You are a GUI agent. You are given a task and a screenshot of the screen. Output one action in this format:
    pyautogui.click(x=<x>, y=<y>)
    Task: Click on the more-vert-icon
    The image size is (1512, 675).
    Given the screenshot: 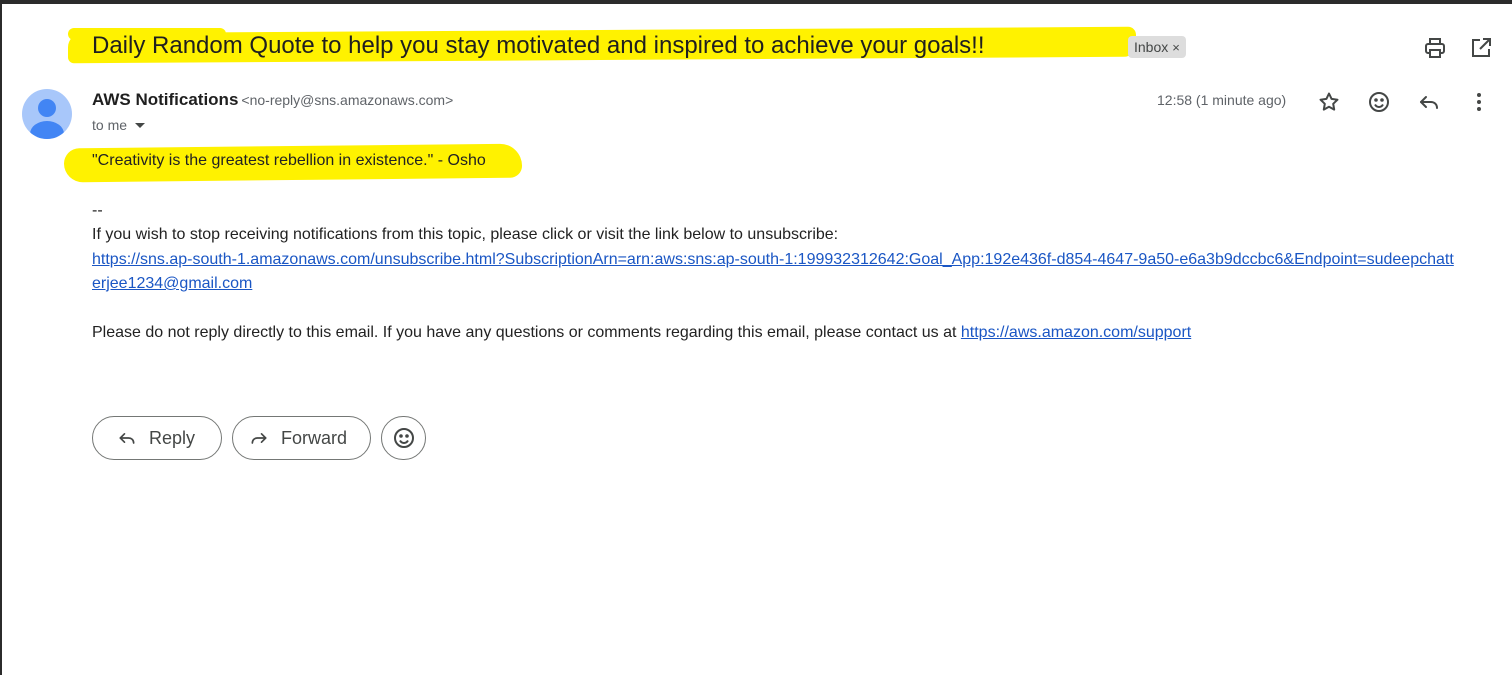 What is the action you would take?
    pyautogui.click(x=1479, y=102)
    